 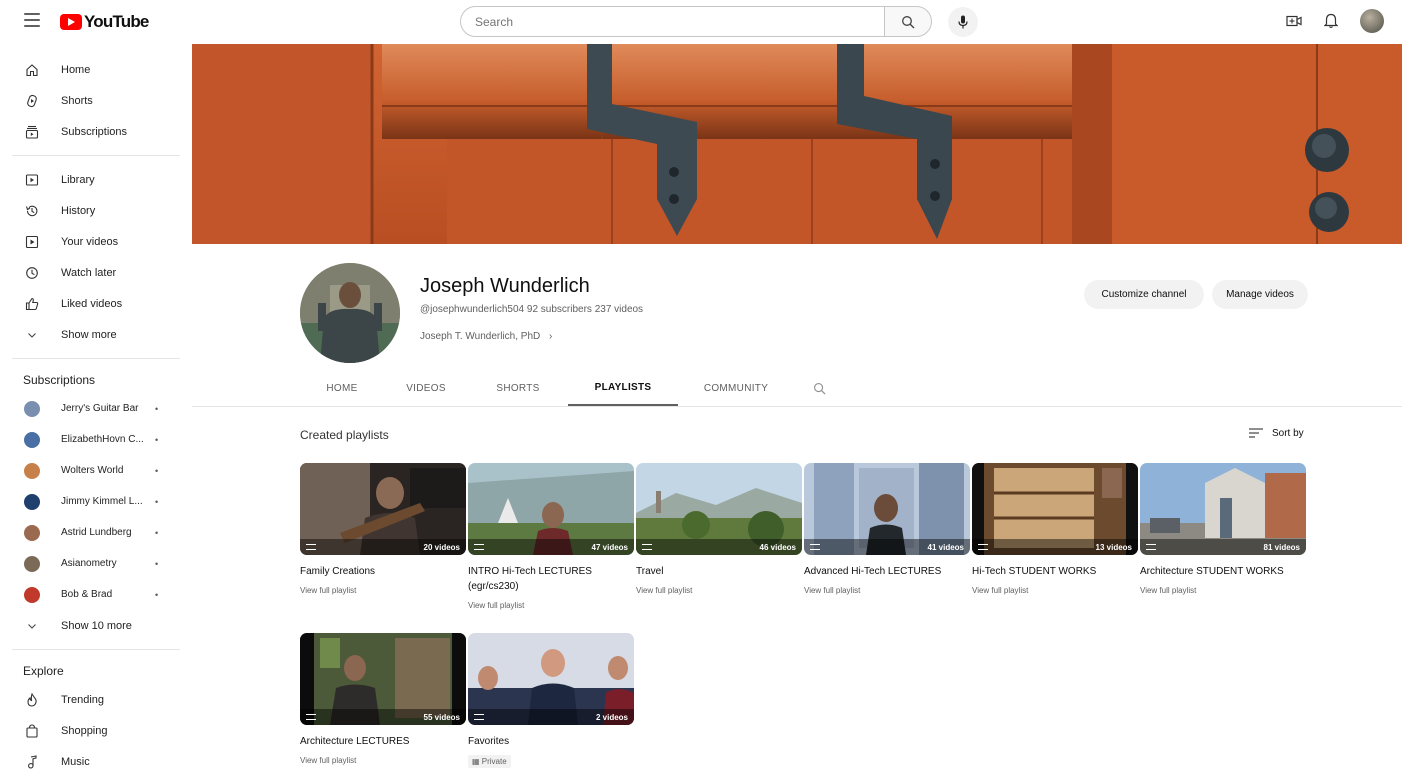 What do you see at coordinates (1288, 433) in the screenshot?
I see `sort-by-label: Sort by` at bounding box center [1288, 433].